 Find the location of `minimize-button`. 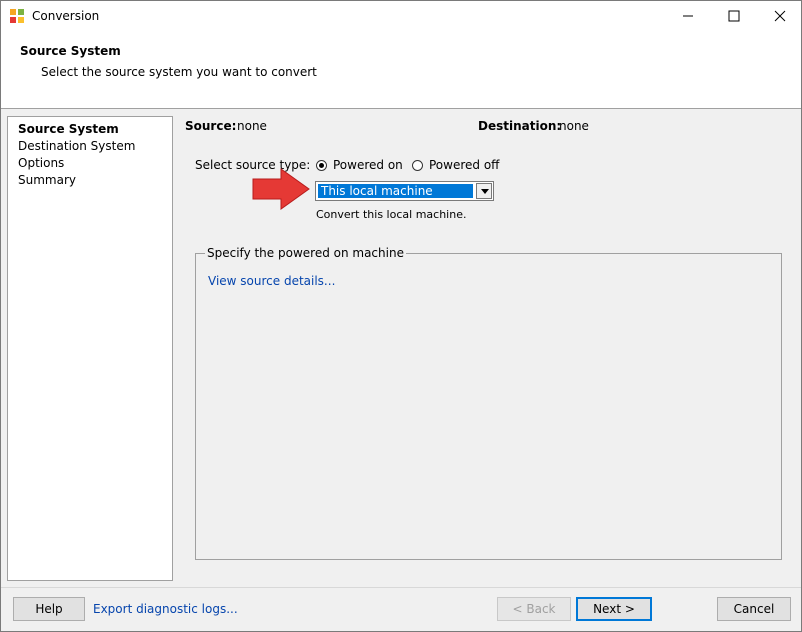

minimize-button is located at coordinates (688, 16).